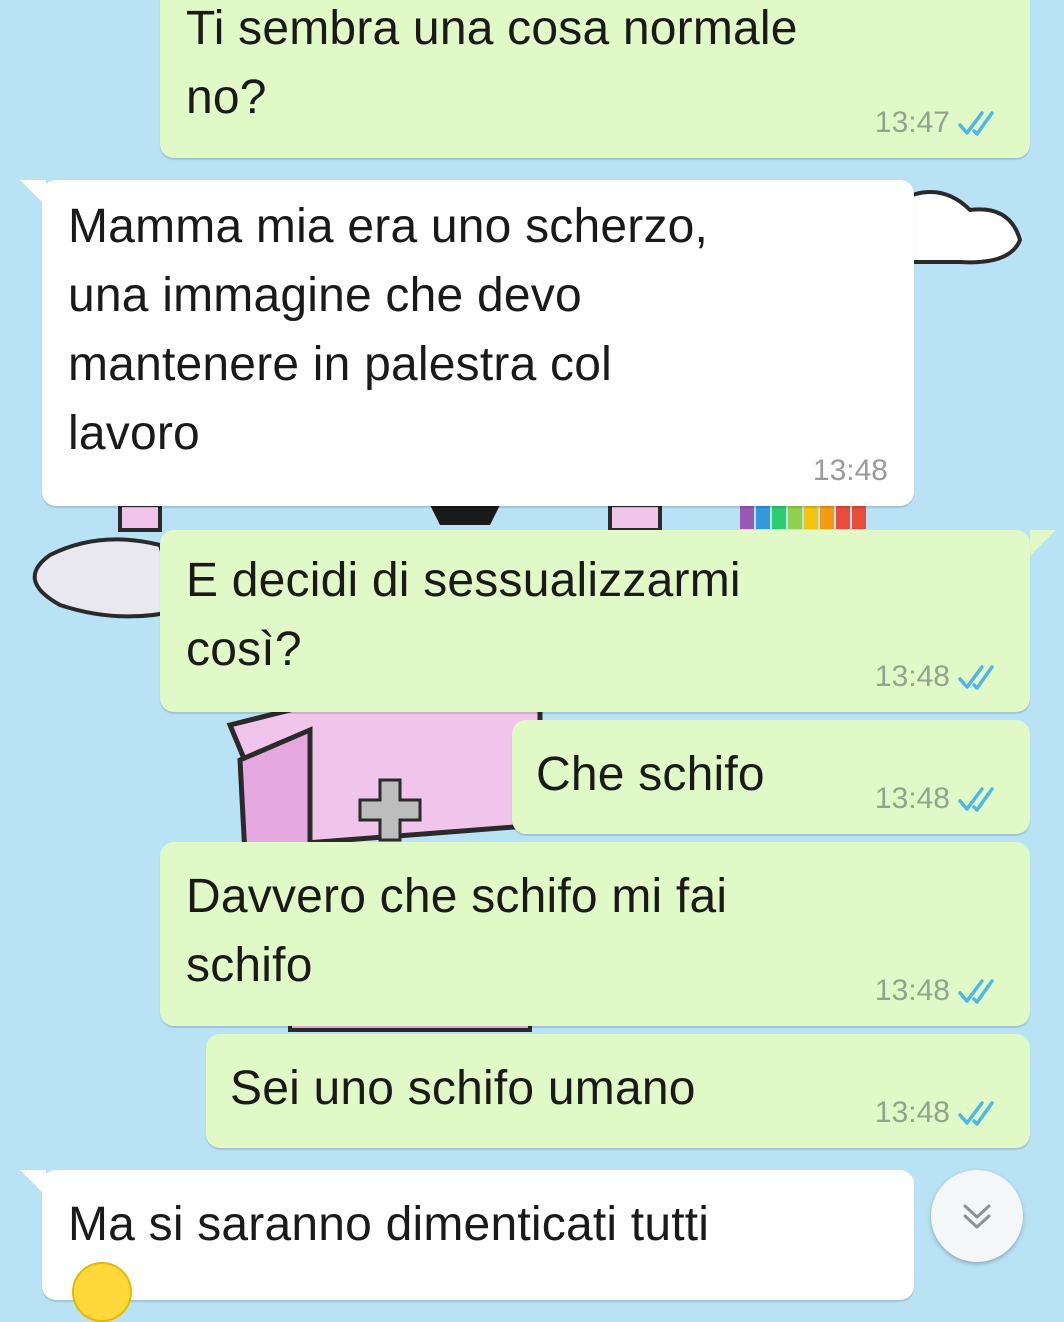 The width and height of the screenshot is (1064, 1322). Describe the element at coordinates (803, 517) in the screenshot. I see `rainbow-doodle` at that location.